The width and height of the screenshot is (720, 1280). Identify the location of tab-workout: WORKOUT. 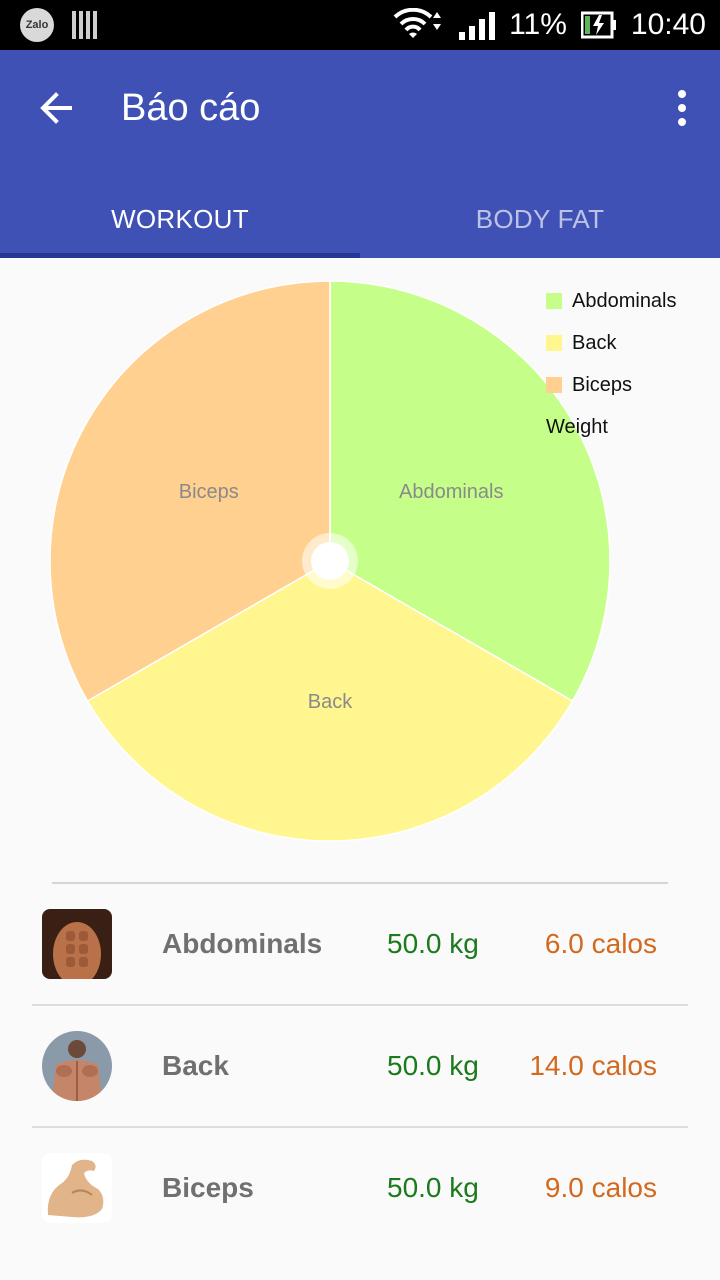
(180, 219).